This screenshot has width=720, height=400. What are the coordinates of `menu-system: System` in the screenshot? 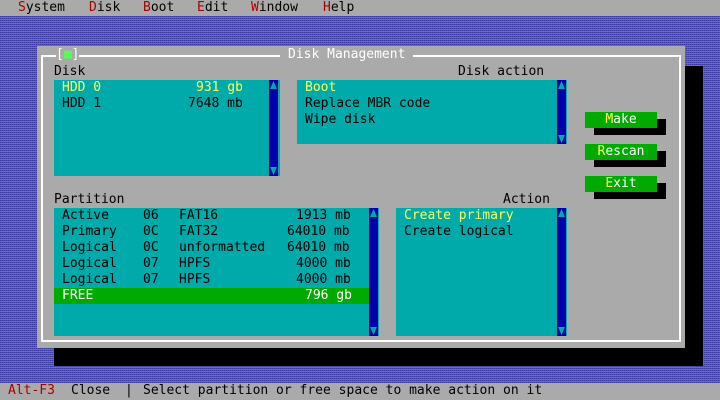 It's located at (41, 8).